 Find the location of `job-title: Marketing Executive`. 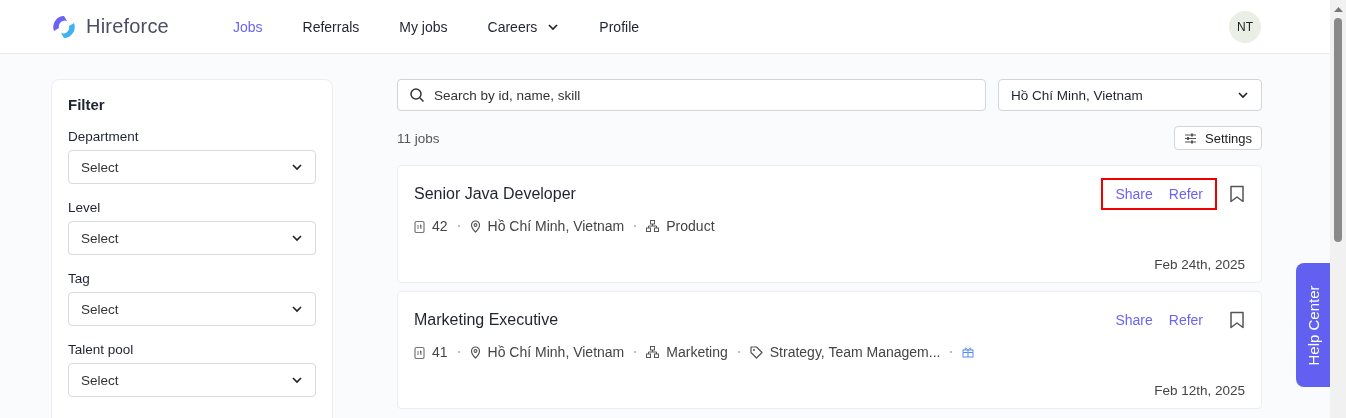

job-title: Marketing Executive is located at coordinates (486, 320).